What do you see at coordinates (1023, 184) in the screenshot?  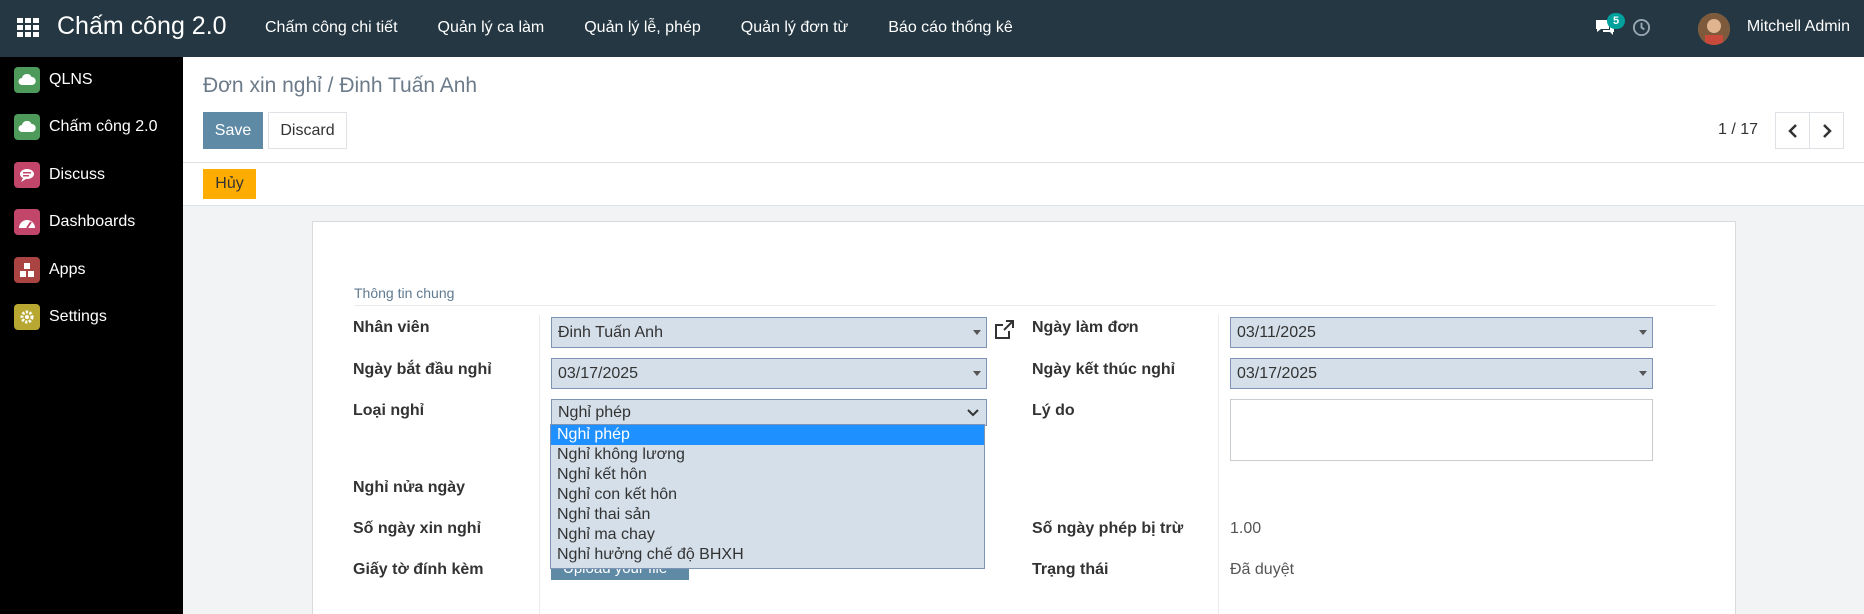 I see `status-bar: Hủy` at bounding box center [1023, 184].